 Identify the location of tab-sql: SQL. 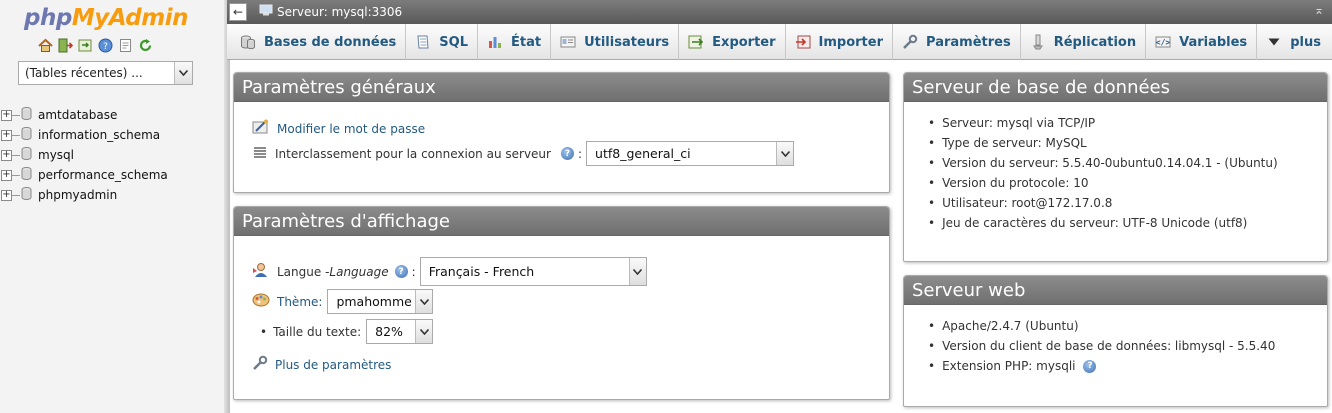
(442, 42).